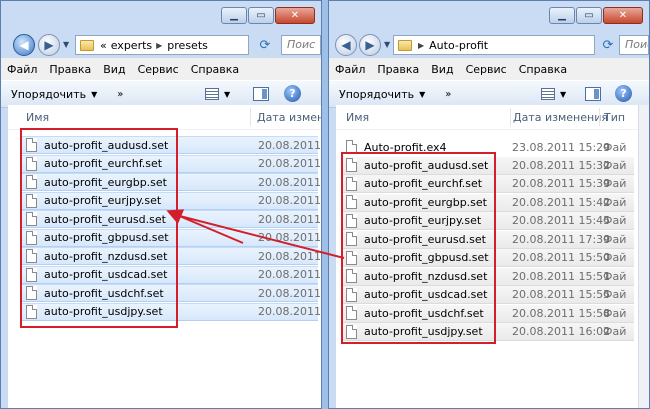  I want to click on file-date-modified: 20.08.2011 17:39, so click(561, 239).